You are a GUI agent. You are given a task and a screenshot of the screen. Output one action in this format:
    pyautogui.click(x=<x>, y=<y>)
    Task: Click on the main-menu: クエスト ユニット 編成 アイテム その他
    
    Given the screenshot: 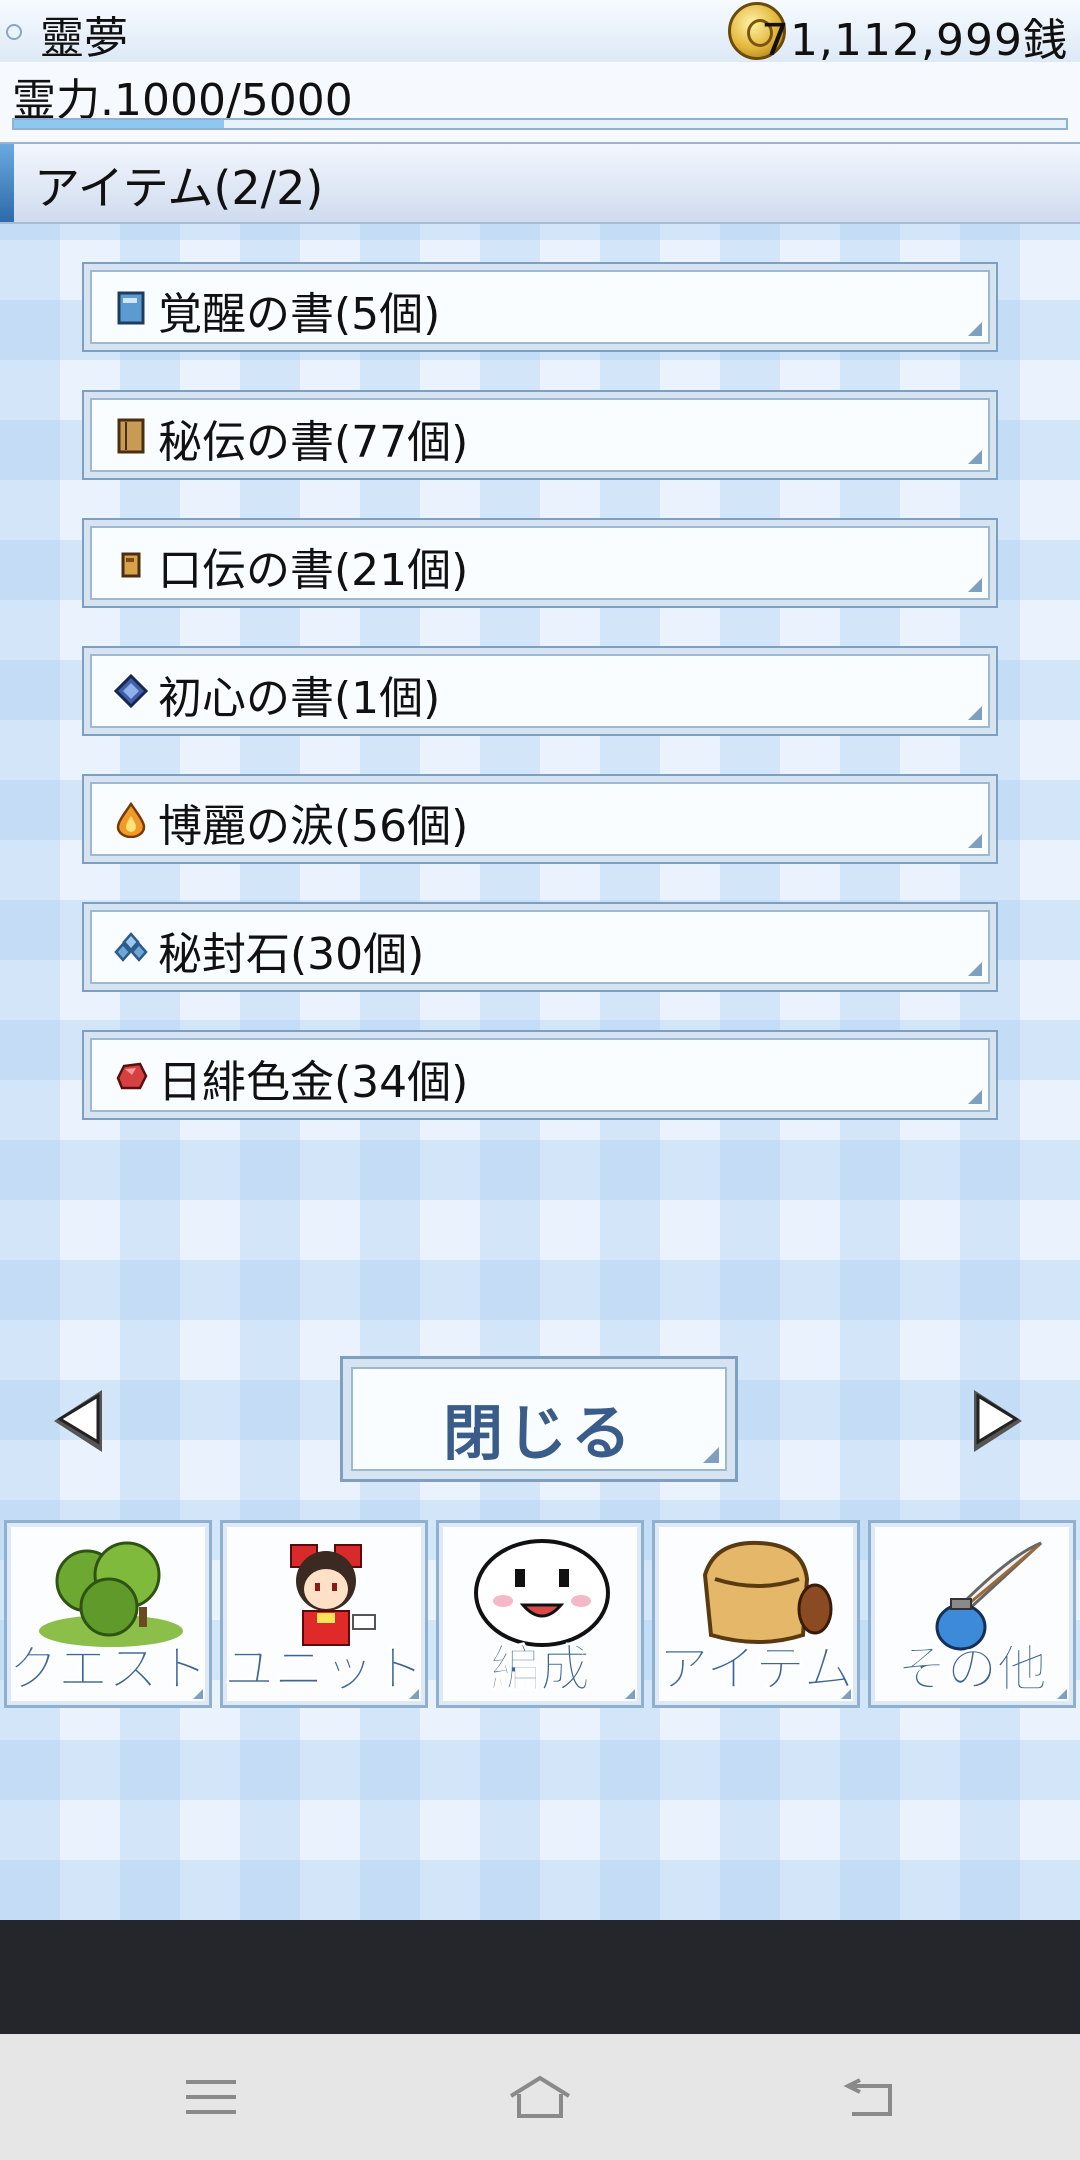 What is the action you would take?
    pyautogui.click(x=540, y=1615)
    